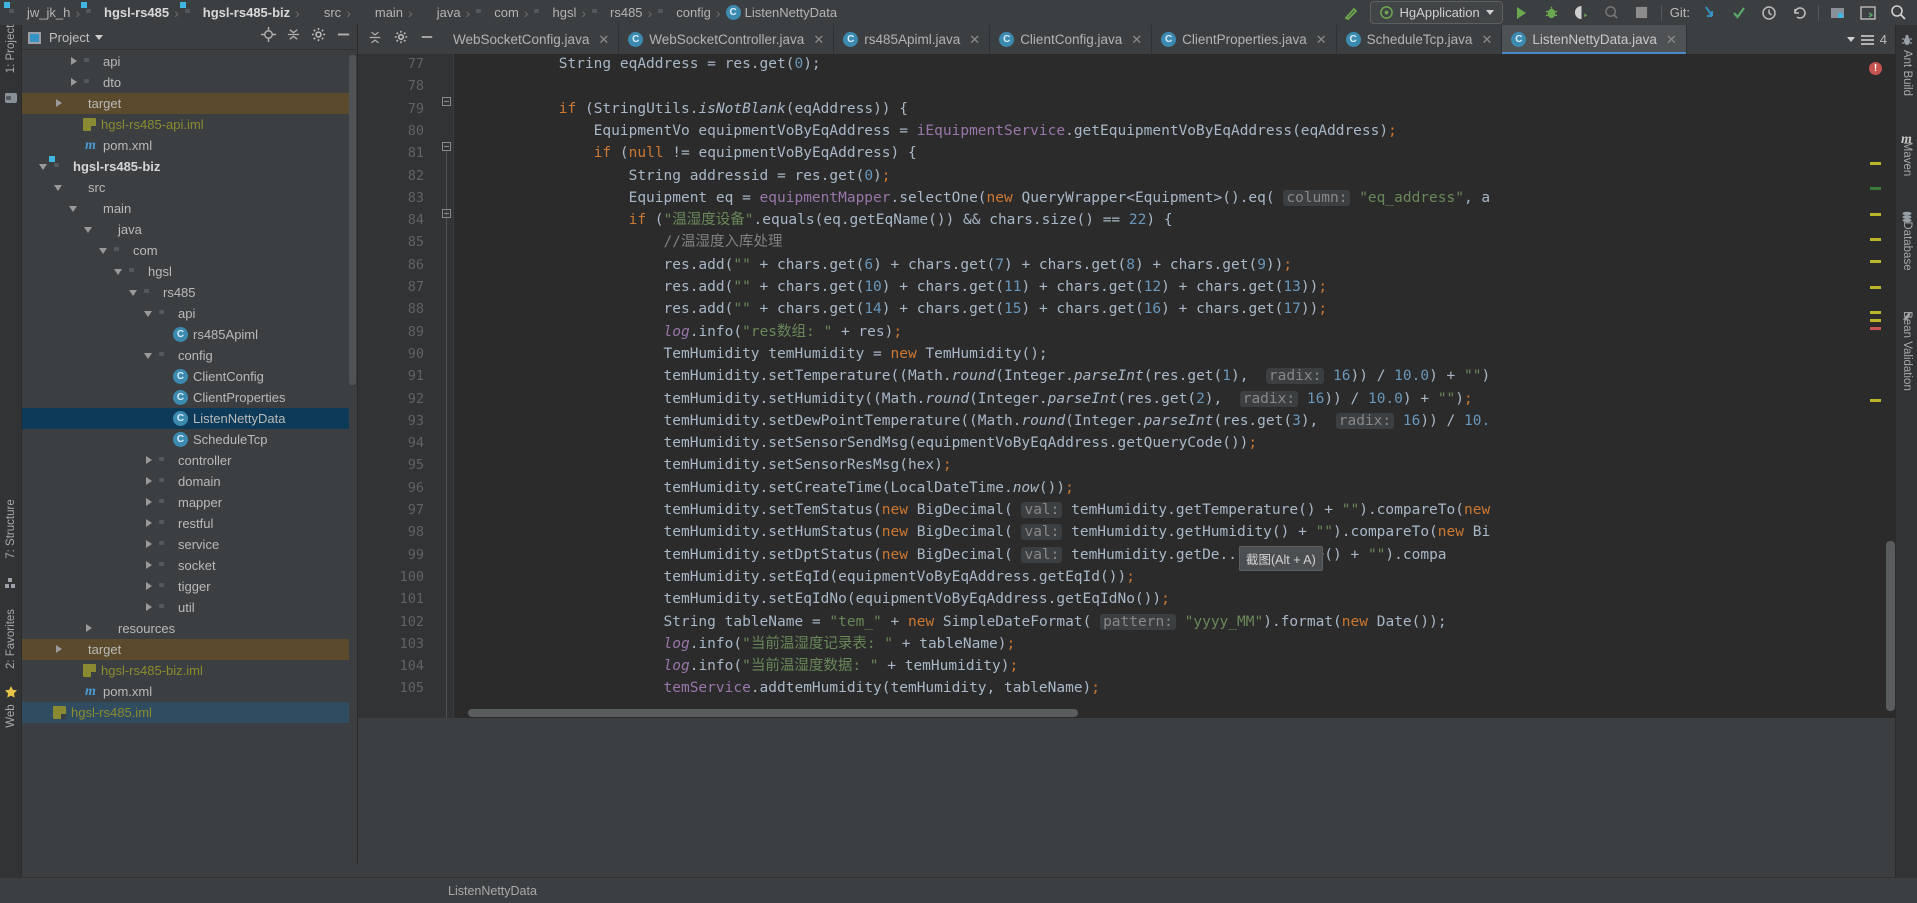  What do you see at coordinates (185, 376) in the screenshot?
I see `tree-node-clientconfig: C ClientConfig` at bounding box center [185, 376].